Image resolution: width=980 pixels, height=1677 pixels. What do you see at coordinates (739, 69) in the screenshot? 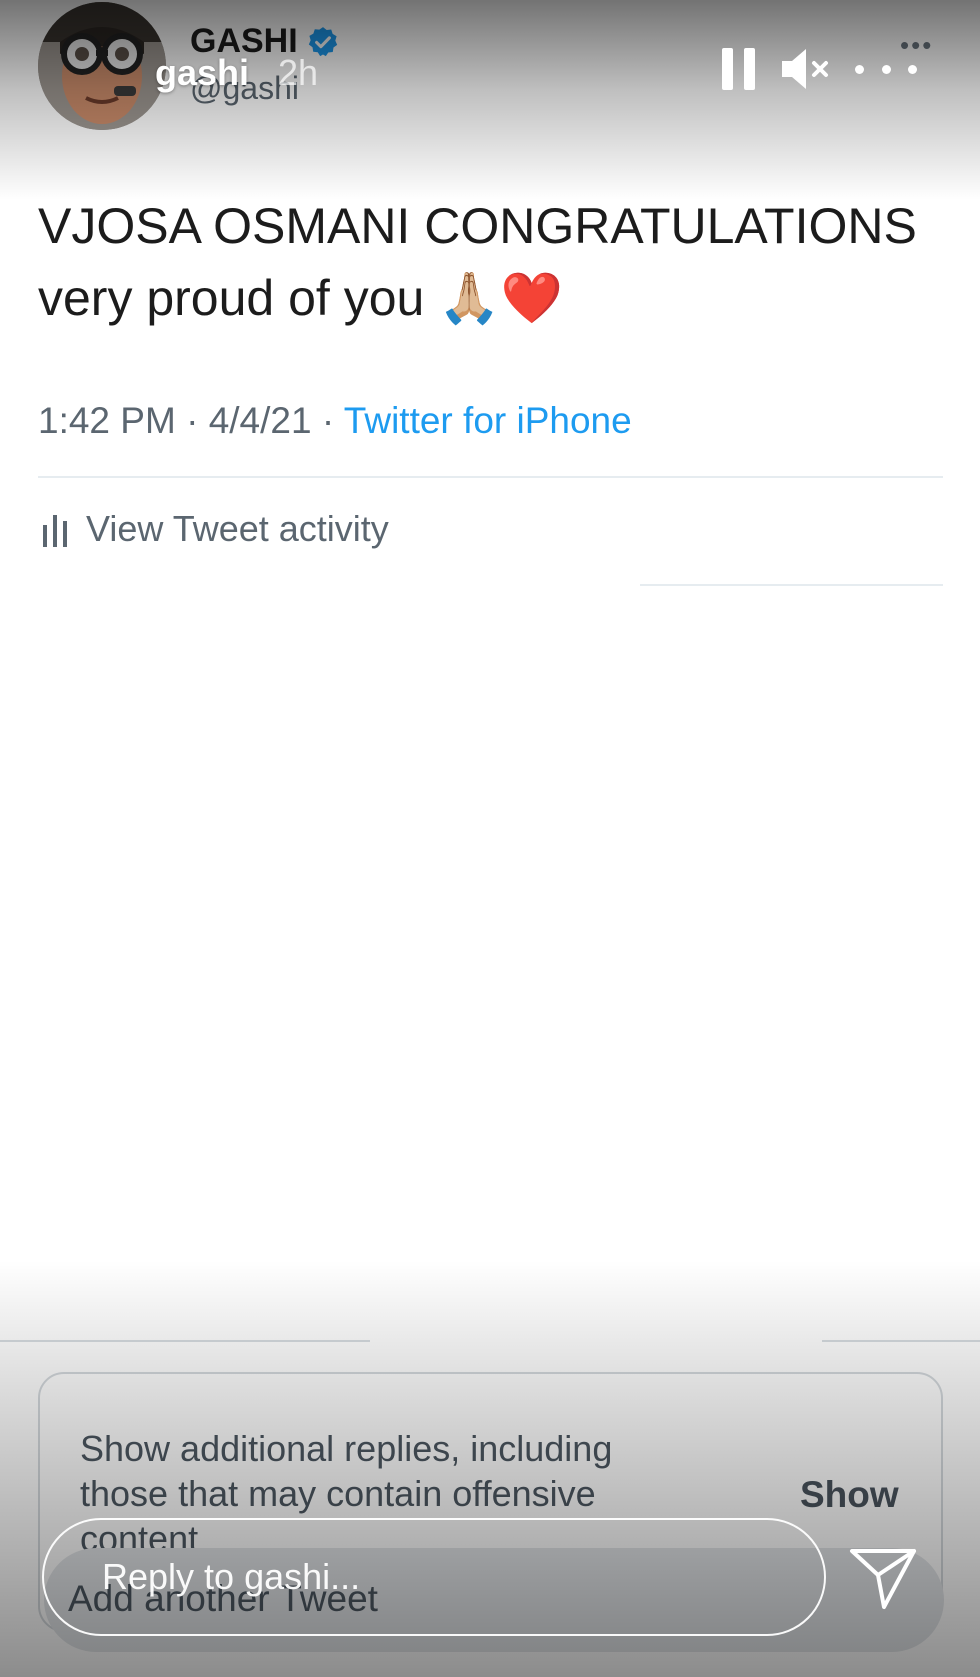
I see `pause-icon` at bounding box center [739, 69].